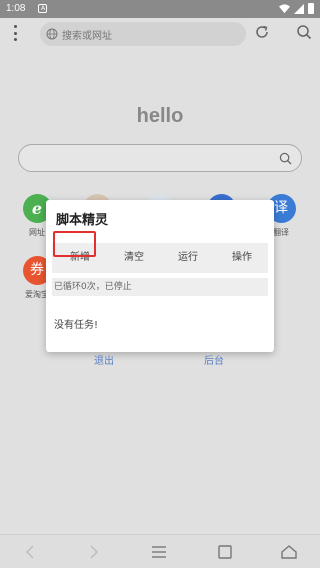  I want to click on bottom-navigation, so click(160, 551).